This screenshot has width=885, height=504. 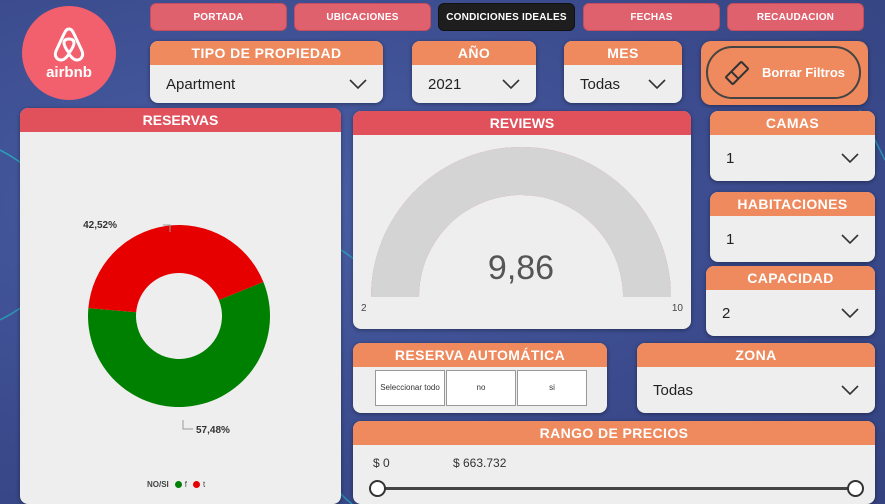 I want to click on zona-label: ZONA, so click(x=756, y=355).